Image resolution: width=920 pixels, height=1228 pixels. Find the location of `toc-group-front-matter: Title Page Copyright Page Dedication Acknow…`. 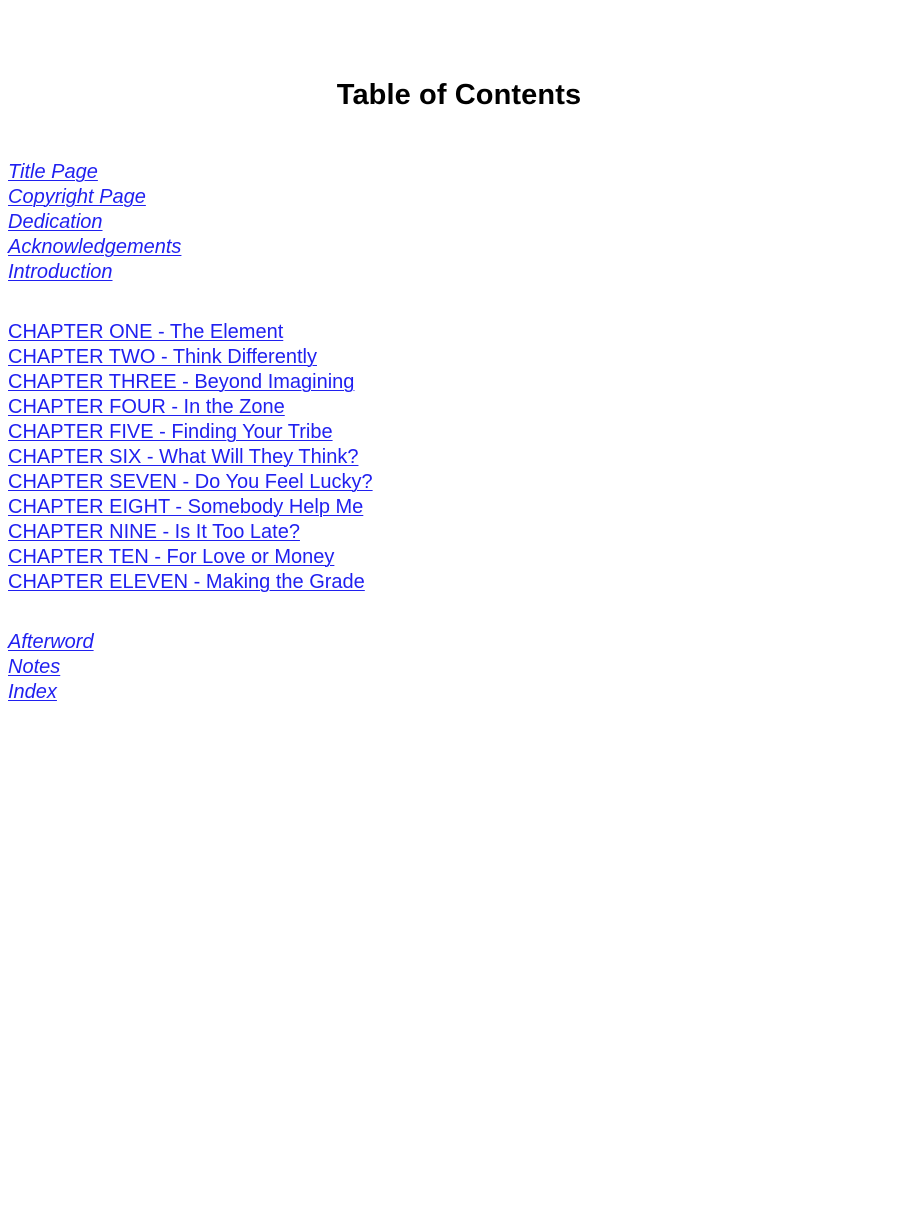

toc-group-front-matter: Title Page Copyright Page Dedication Acknow… is located at coordinates (438, 222).